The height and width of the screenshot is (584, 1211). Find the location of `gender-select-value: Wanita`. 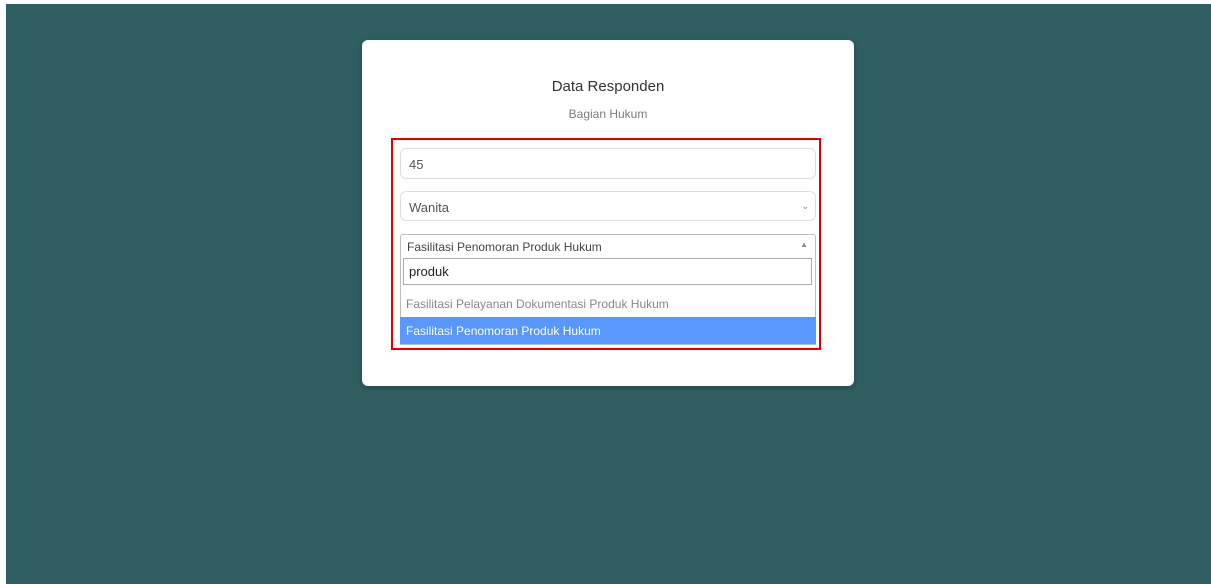

gender-select-value: Wanita is located at coordinates (429, 207).